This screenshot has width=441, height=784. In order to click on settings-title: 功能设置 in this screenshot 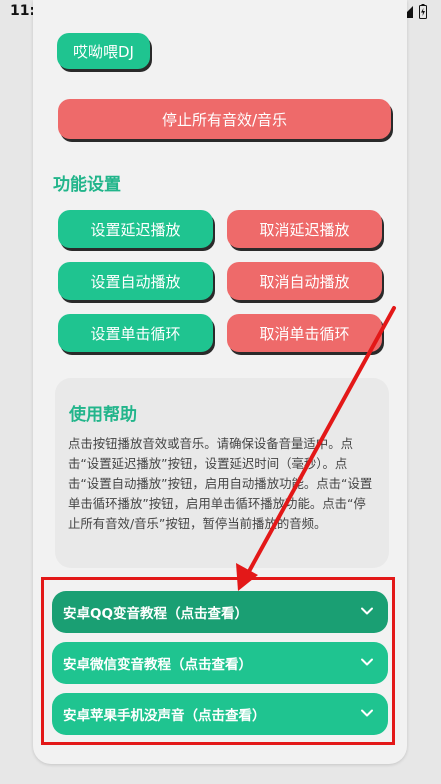, I will do `click(87, 185)`.